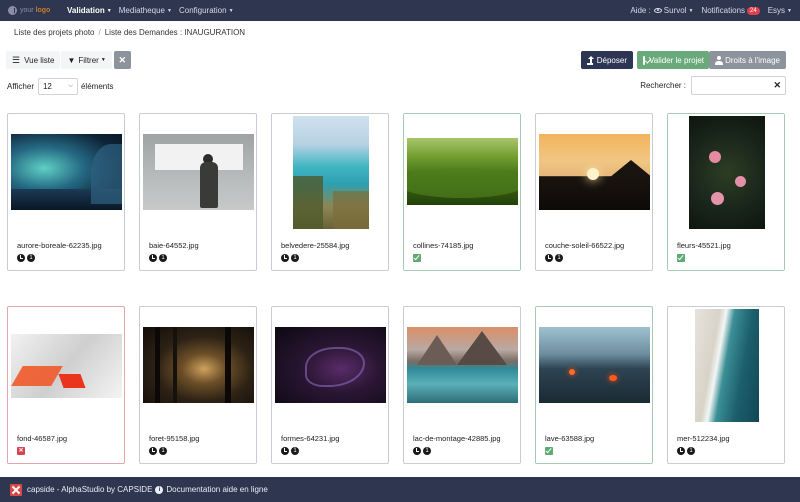 The width and height of the screenshot is (800, 502). I want to click on deposit-button: Déposer, so click(607, 60).